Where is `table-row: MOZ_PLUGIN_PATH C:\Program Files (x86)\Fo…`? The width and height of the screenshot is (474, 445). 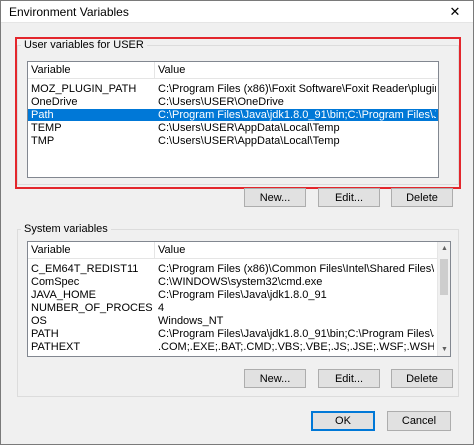 table-row: MOZ_PLUGIN_PATH C:\Program Files (x86)\Fo… is located at coordinates (233, 89).